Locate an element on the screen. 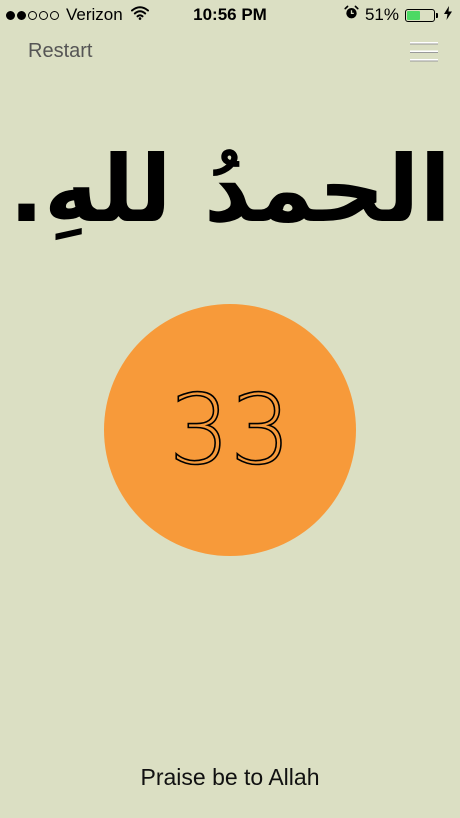  restart-button: Restart is located at coordinates (60, 51).